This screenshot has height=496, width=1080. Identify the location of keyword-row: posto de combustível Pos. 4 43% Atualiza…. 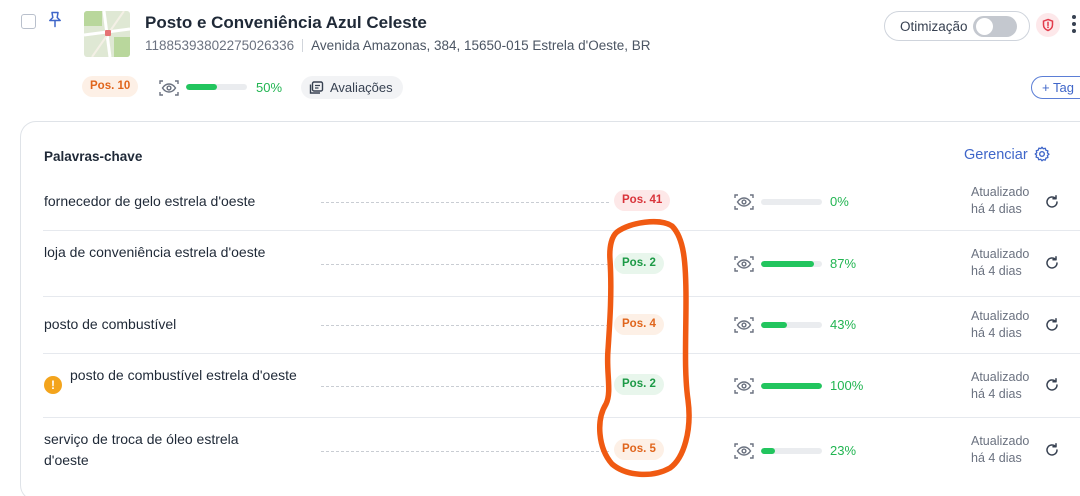
(550, 325).